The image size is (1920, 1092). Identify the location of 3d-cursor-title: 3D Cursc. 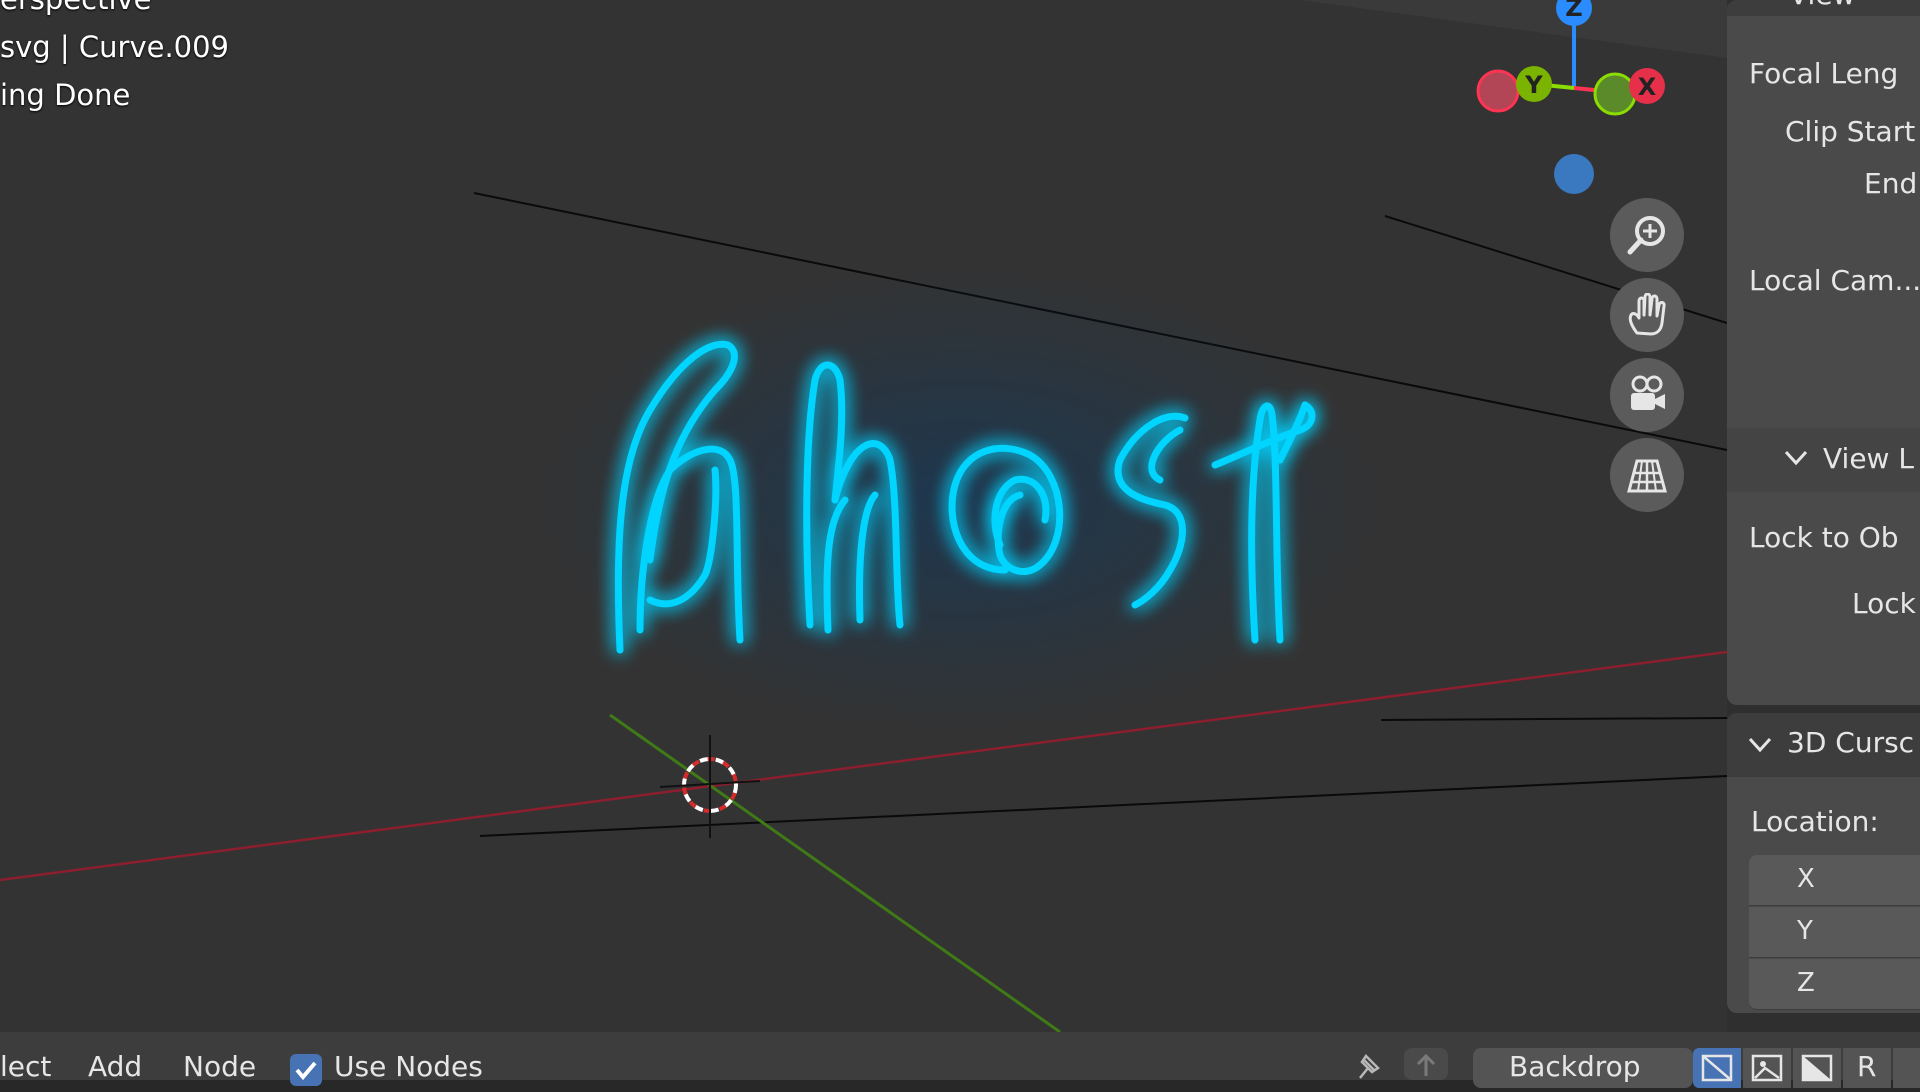
(1851, 742).